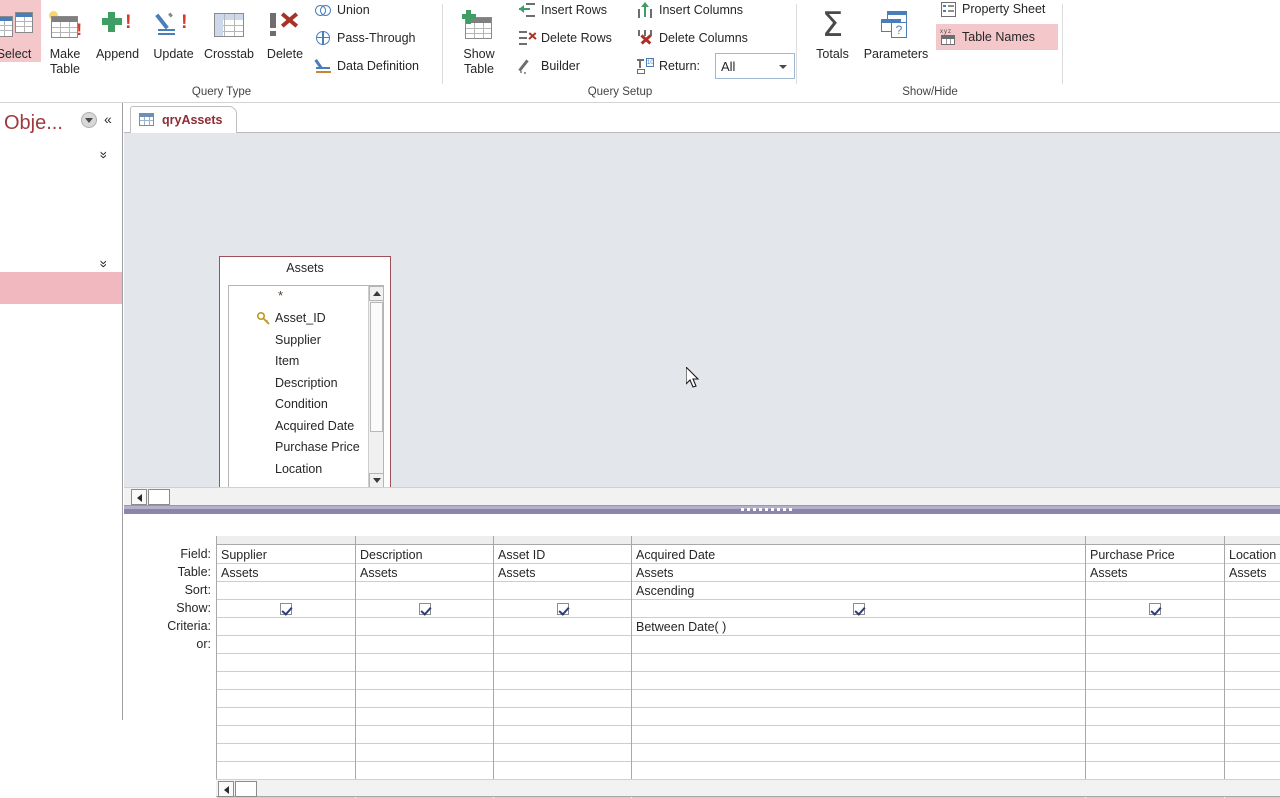  What do you see at coordinates (562, 555) in the screenshot?
I see `query-grid-field-cell: Asset ID` at bounding box center [562, 555].